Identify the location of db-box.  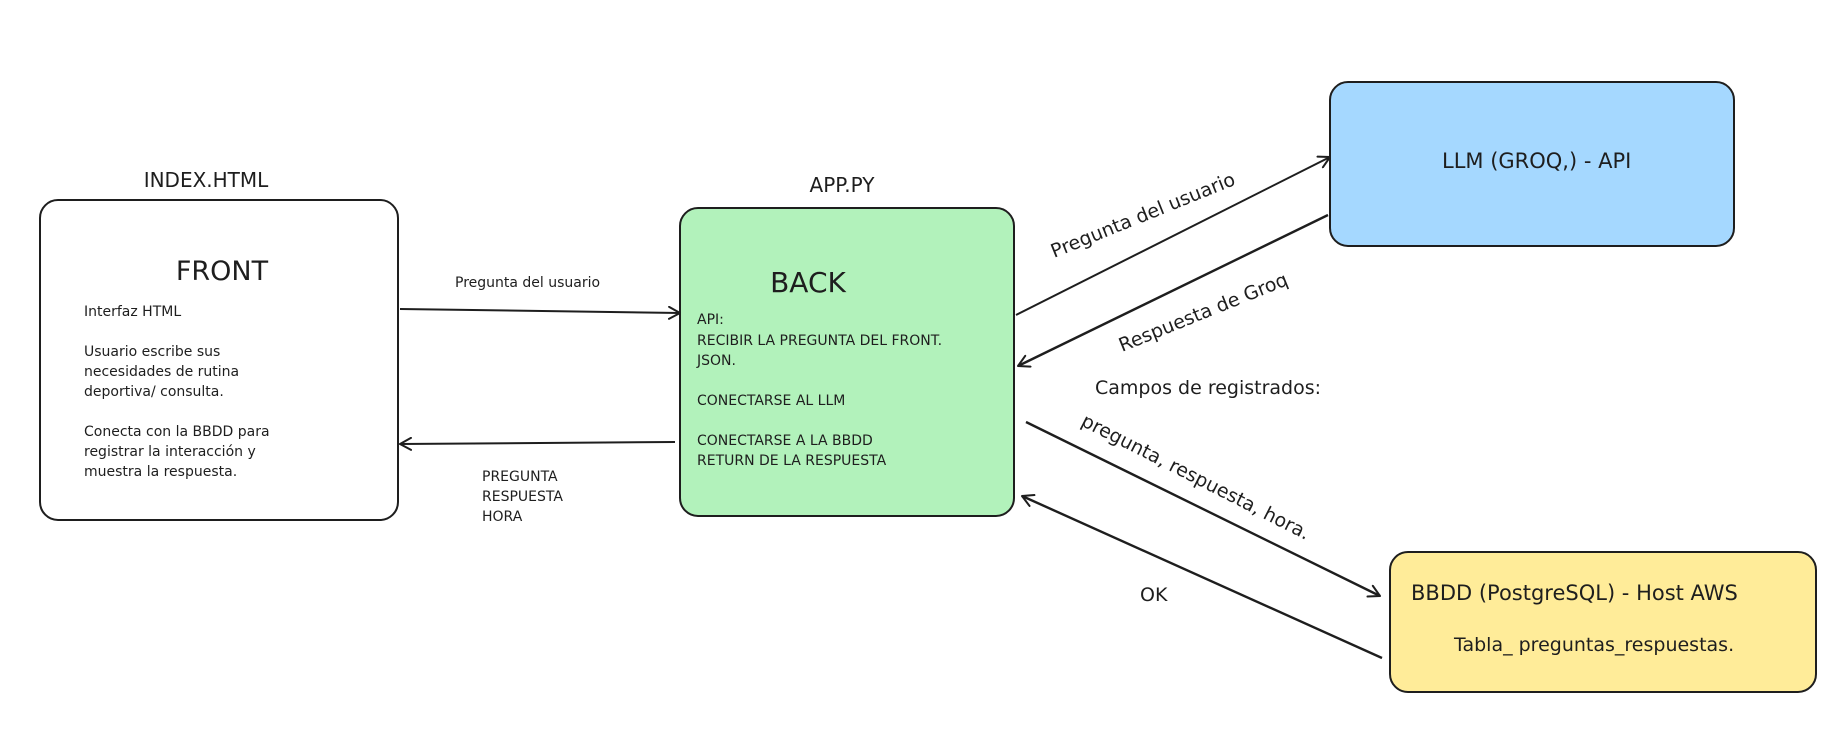
(1603, 622).